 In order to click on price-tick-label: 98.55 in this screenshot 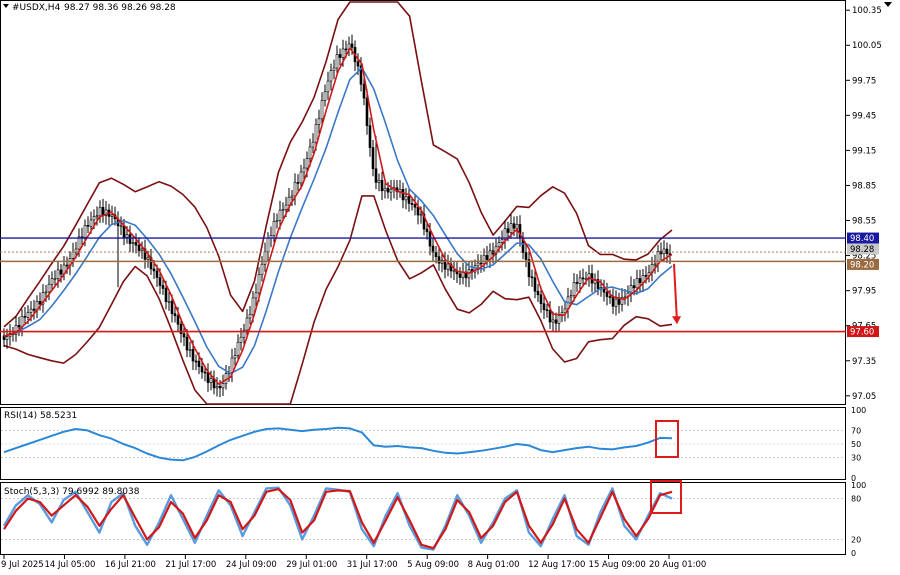, I will do `click(864, 222)`.